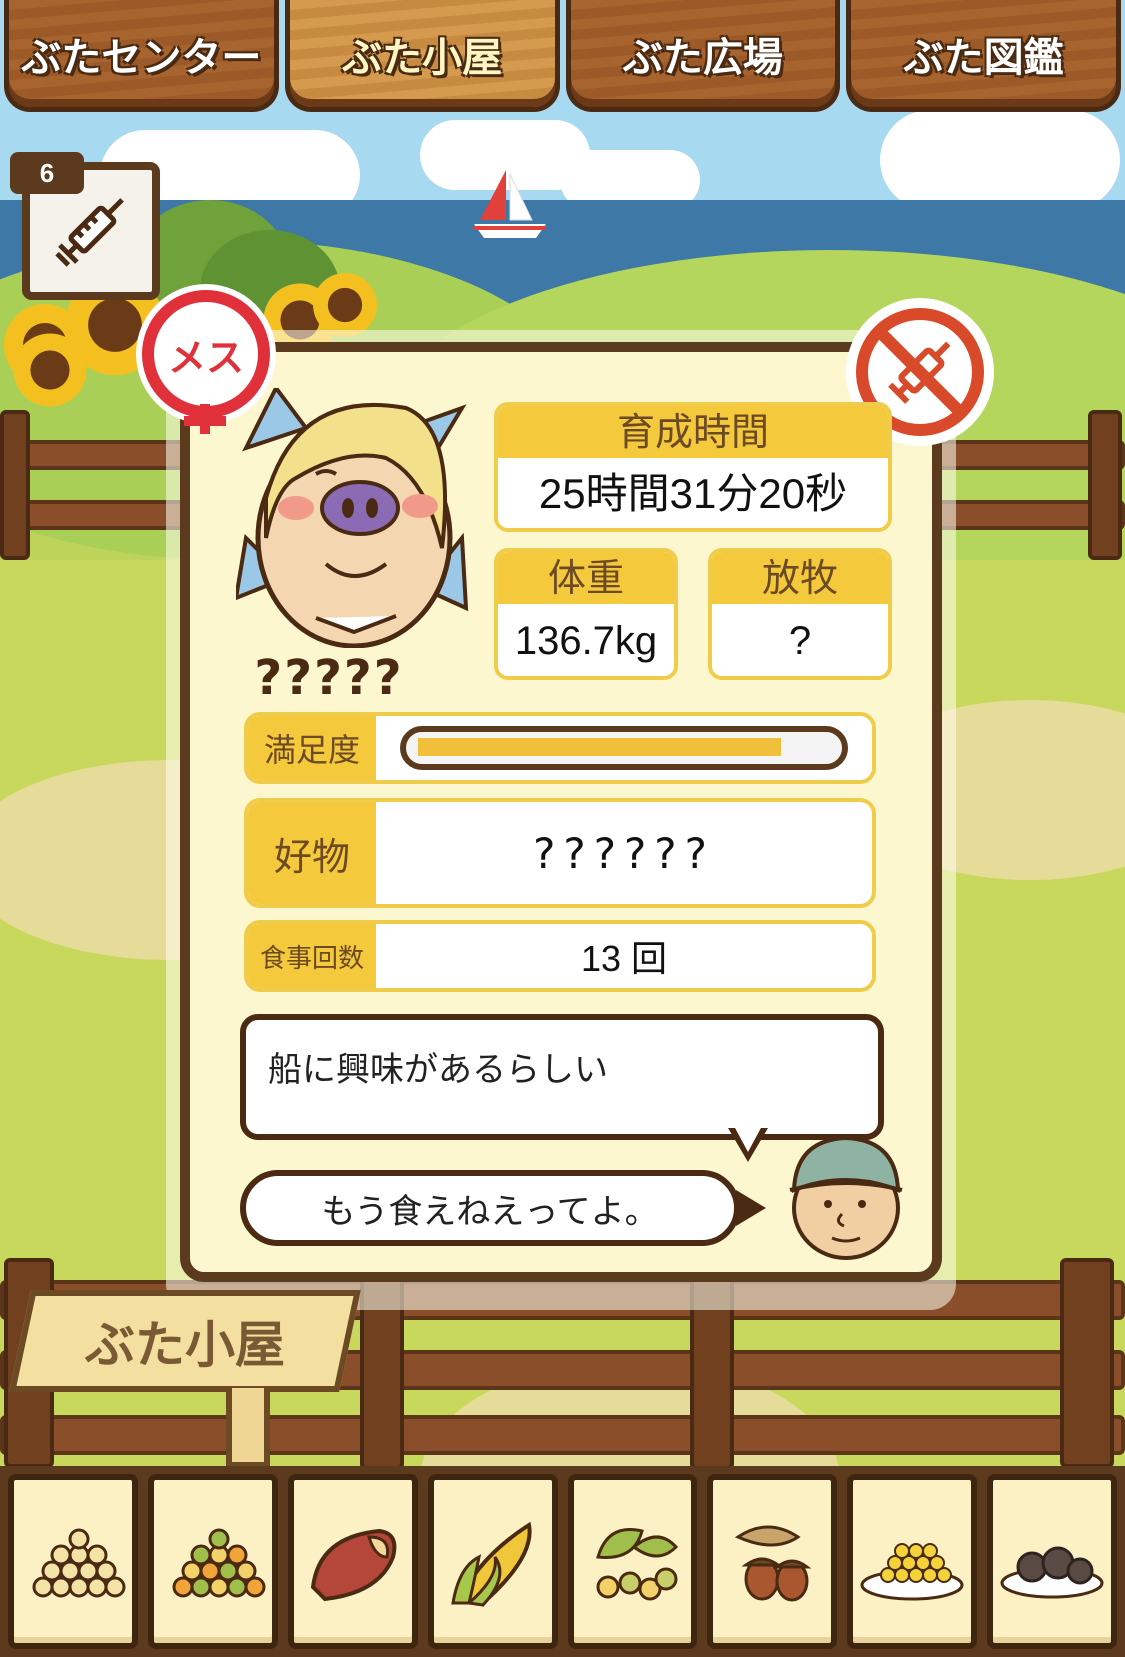  Describe the element at coordinates (185, 1345) in the screenshot. I see `hut-sign-label: ぶた小屋` at that location.